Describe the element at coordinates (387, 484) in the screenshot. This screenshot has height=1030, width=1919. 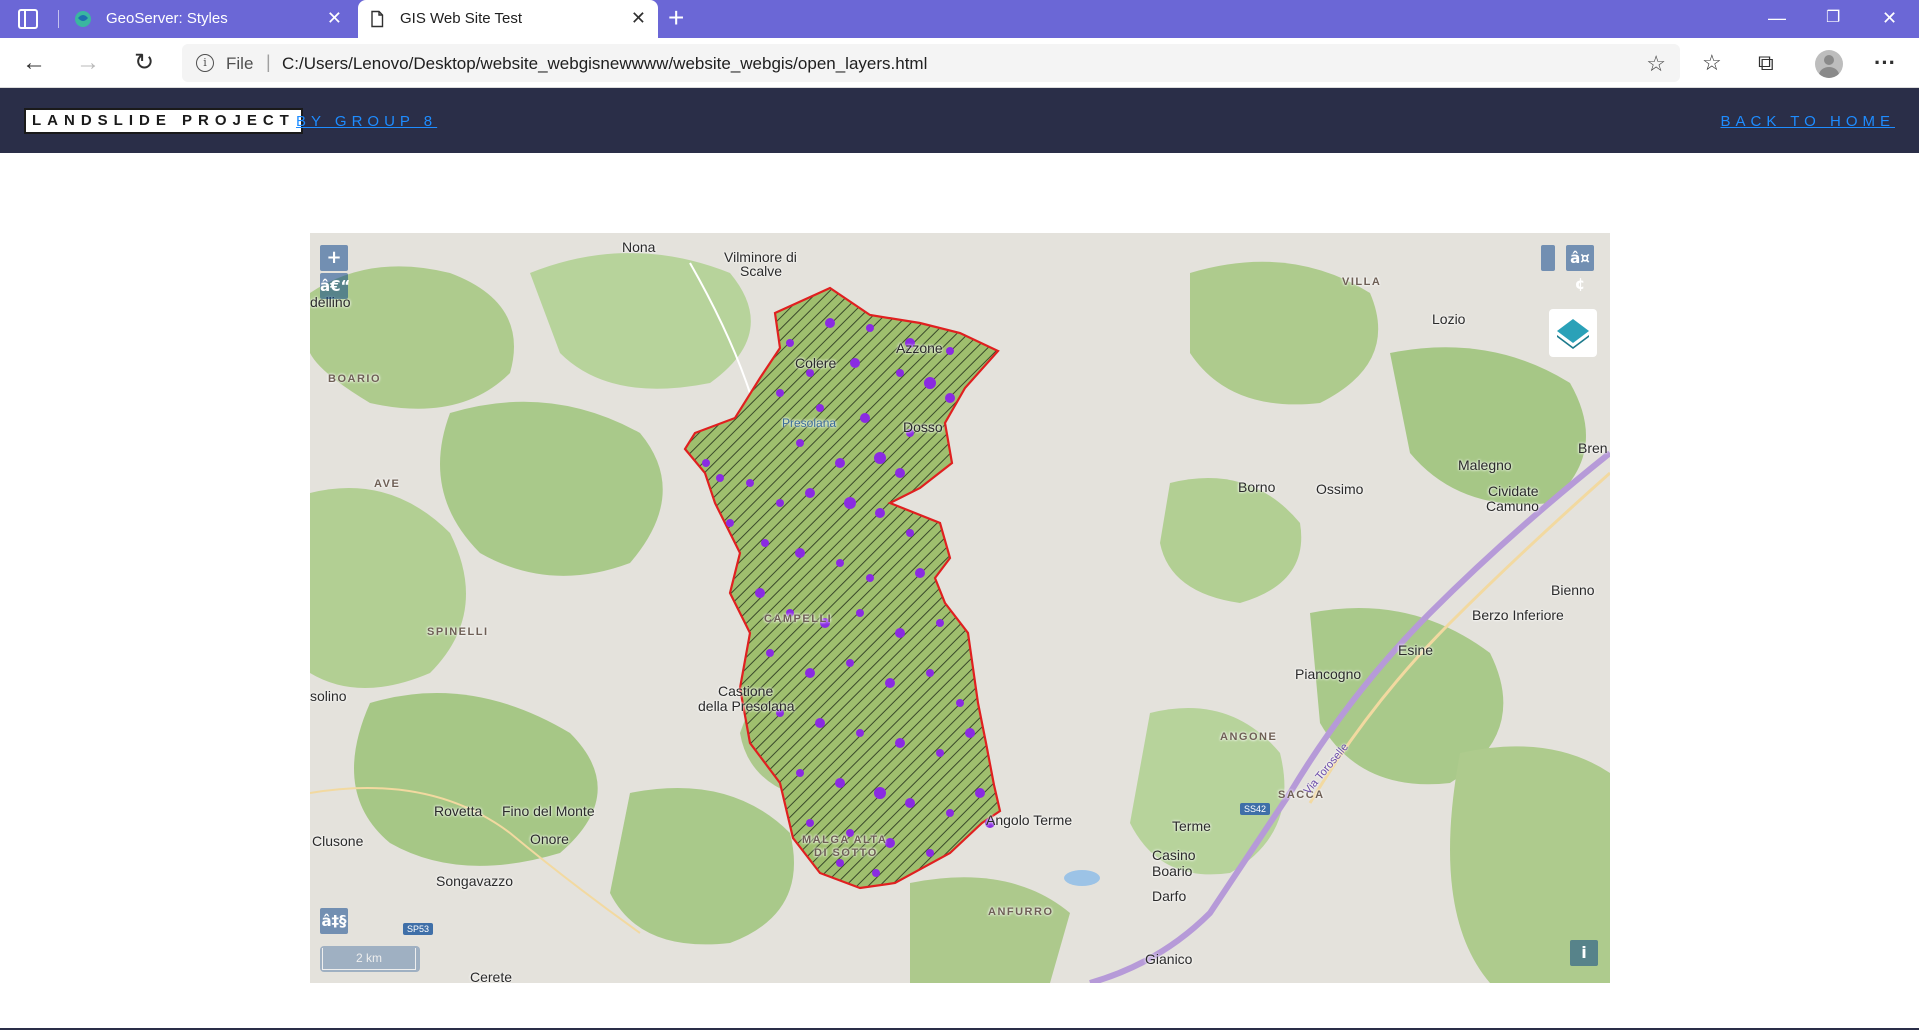
I see `place-label: AVE` at that location.